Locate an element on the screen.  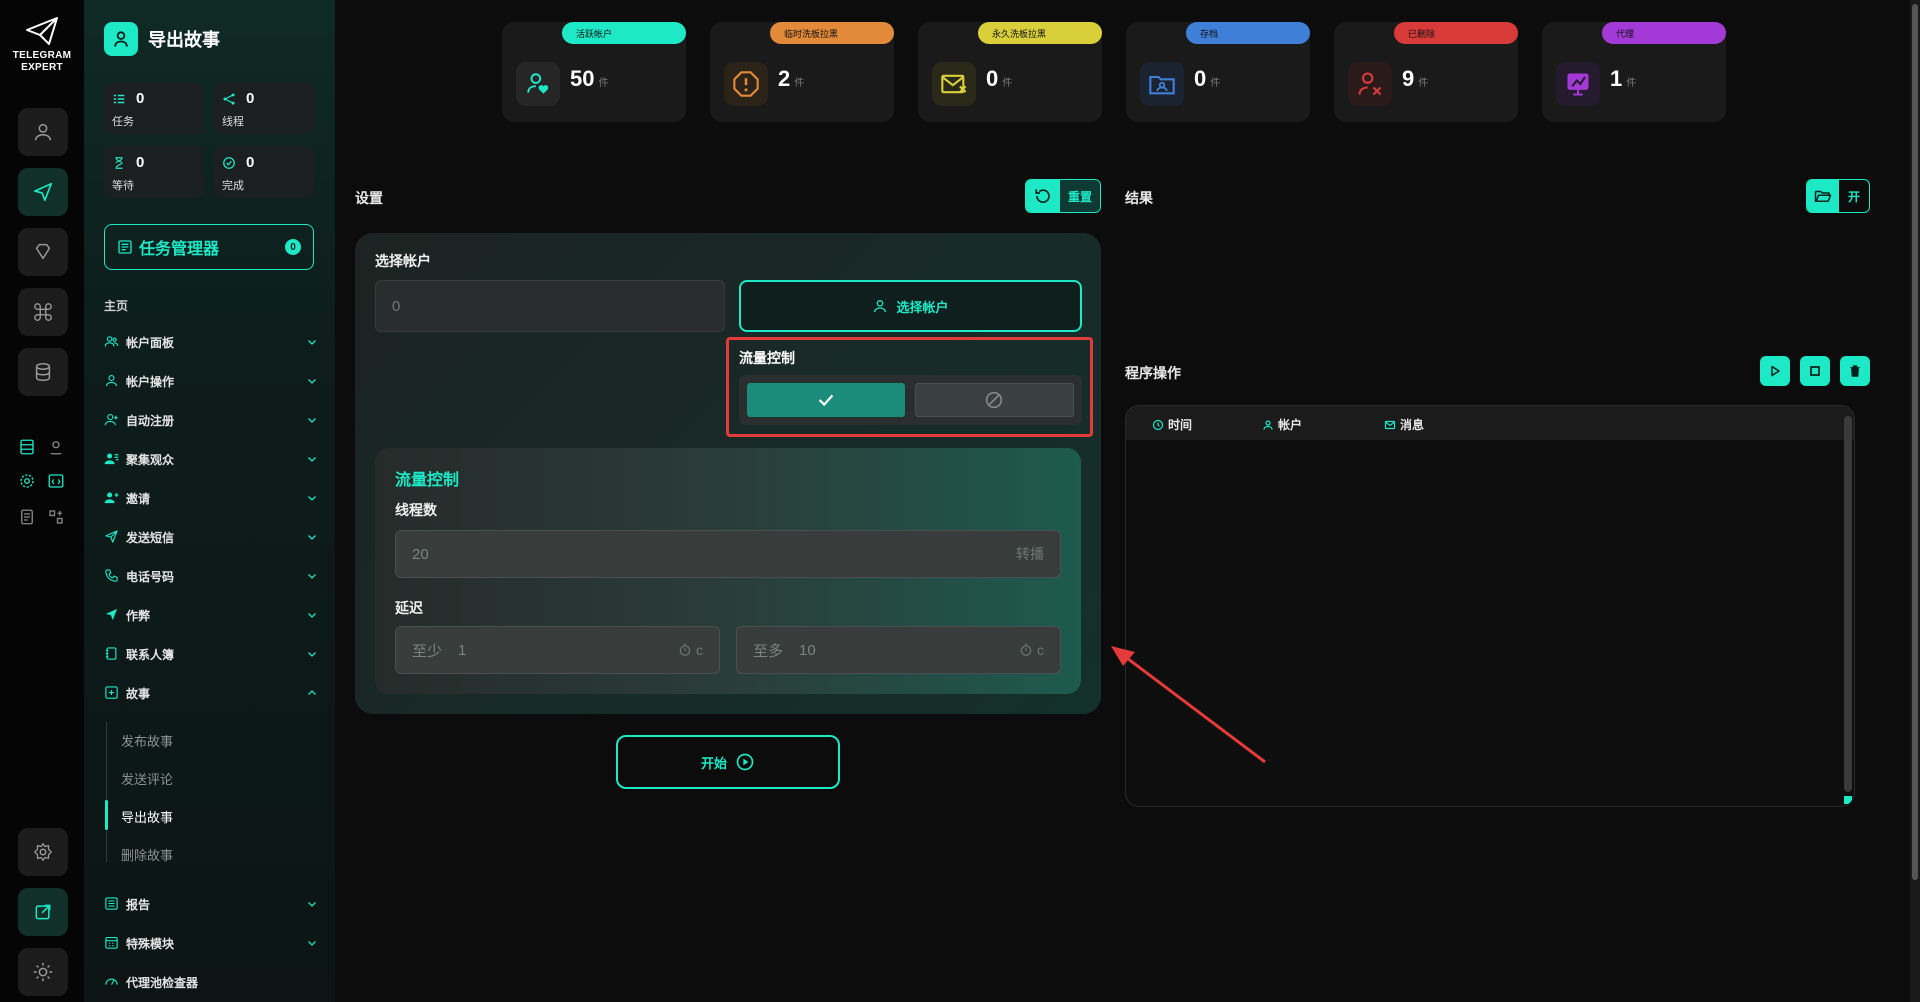
submenu-active-indicator is located at coordinates (106, 815).